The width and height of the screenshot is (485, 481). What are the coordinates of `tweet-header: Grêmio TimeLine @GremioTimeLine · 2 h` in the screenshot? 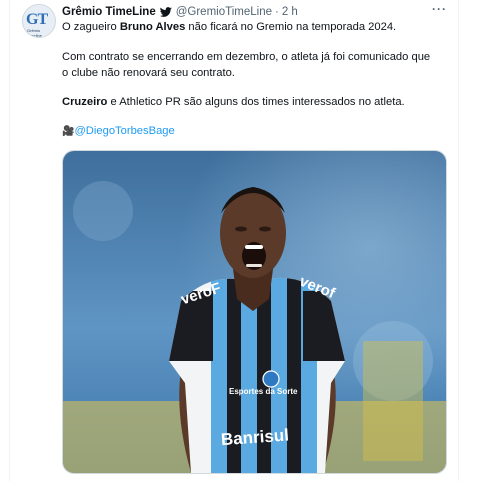 It's located at (180, 12).